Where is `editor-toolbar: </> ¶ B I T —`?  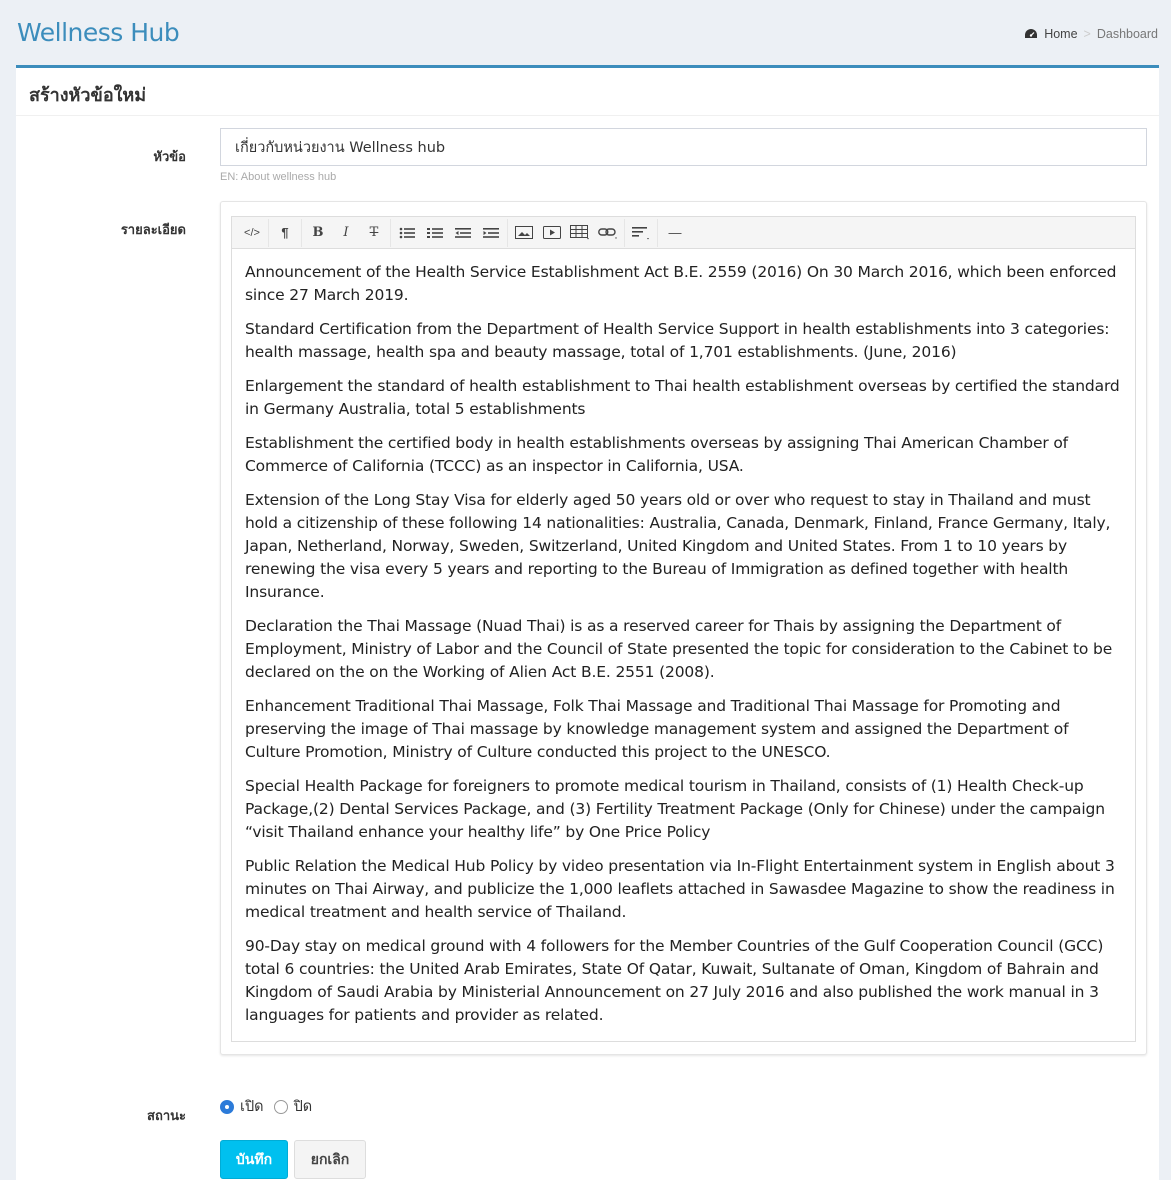
editor-toolbar: </> ¶ B I T — is located at coordinates (683, 233).